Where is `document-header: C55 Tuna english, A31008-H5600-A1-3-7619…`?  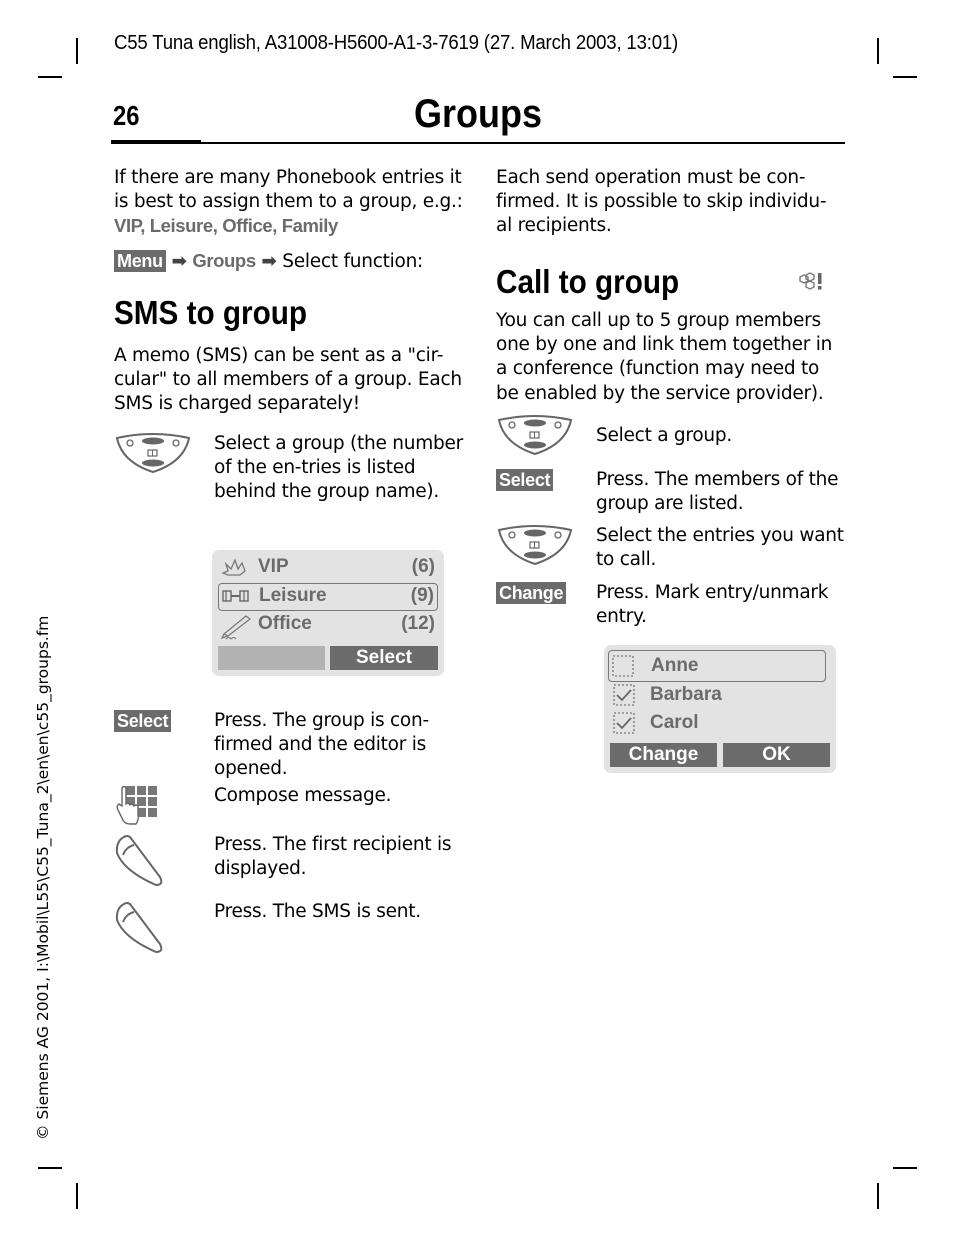 document-header: C55 Tuna english, A31008-H5600-A1-3-7619… is located at coordinates (396, 43).